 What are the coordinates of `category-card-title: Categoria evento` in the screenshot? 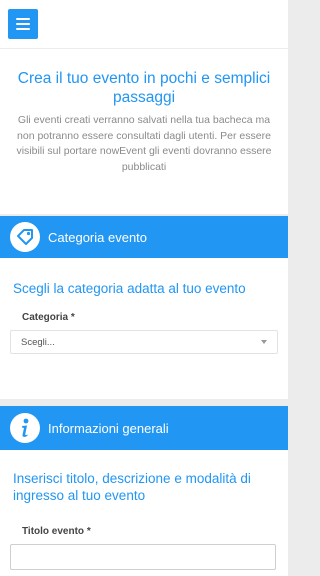 It's located at (98, 237).